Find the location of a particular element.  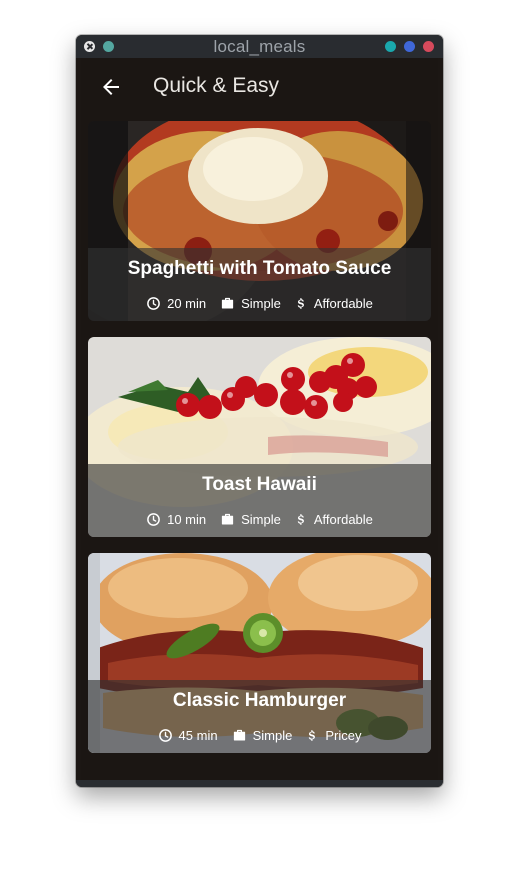

meal-duration: 20 min is located at coordinates (176, 303).